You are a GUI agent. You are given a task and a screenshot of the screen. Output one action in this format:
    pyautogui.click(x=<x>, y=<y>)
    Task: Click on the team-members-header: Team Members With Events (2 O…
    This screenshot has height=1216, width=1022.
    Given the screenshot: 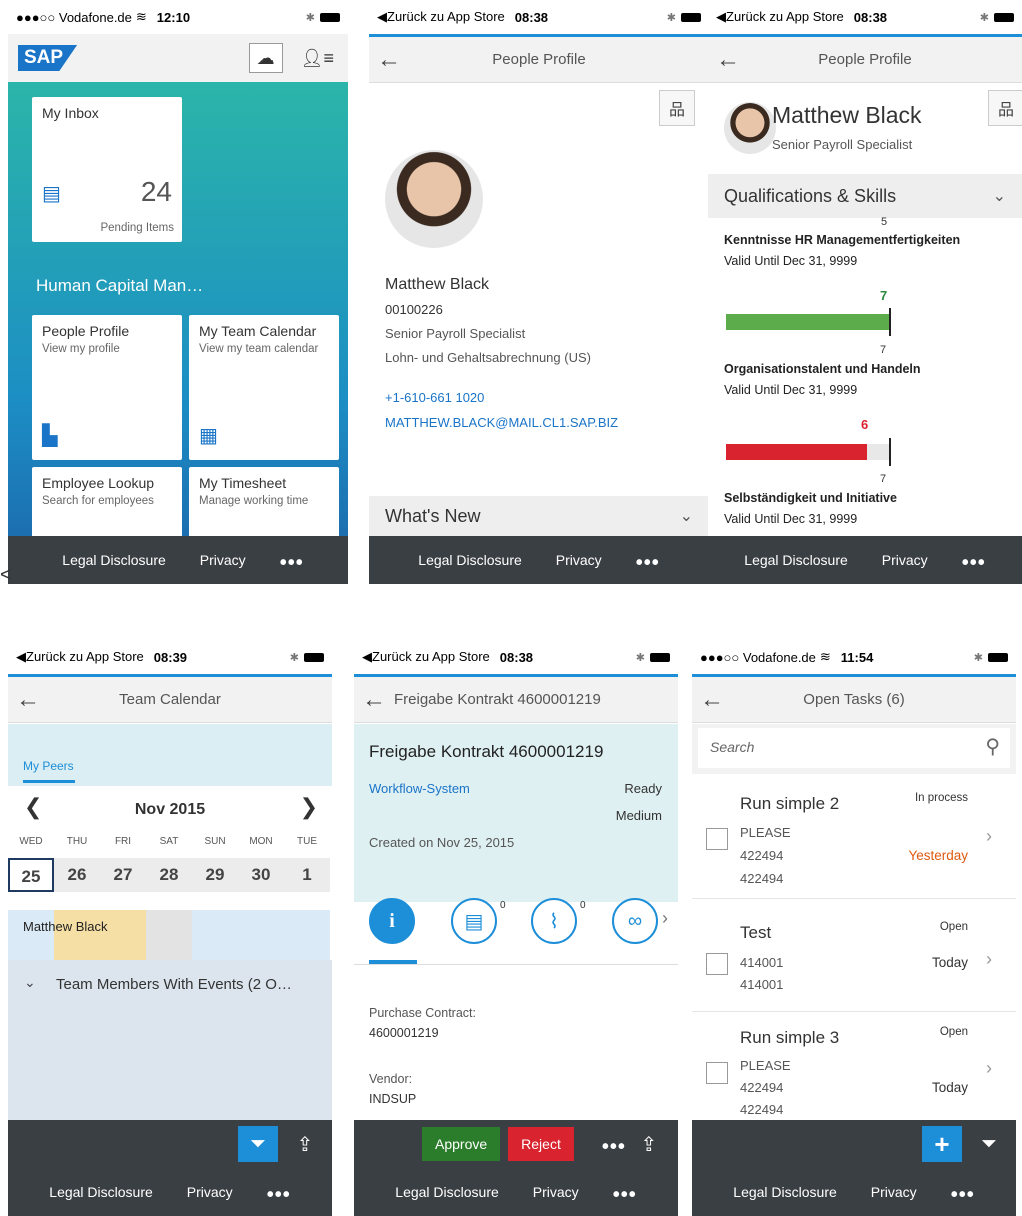 What is the action you would take?
    pyautogui.click(x=174, y=984)
    